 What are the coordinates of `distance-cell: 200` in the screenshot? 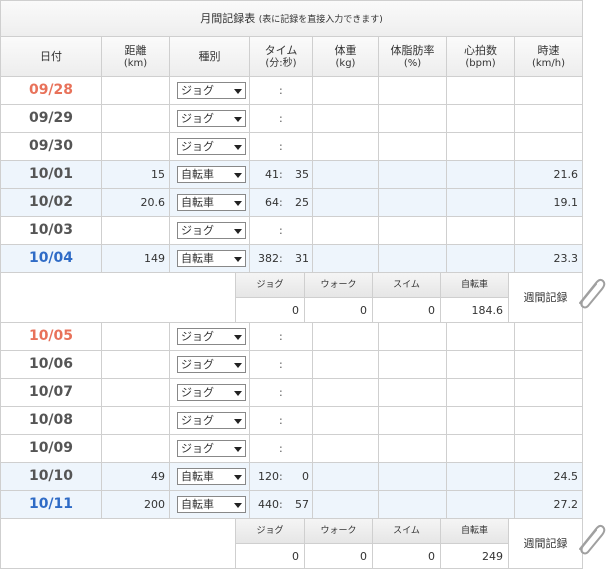 It's located at (136, 505).